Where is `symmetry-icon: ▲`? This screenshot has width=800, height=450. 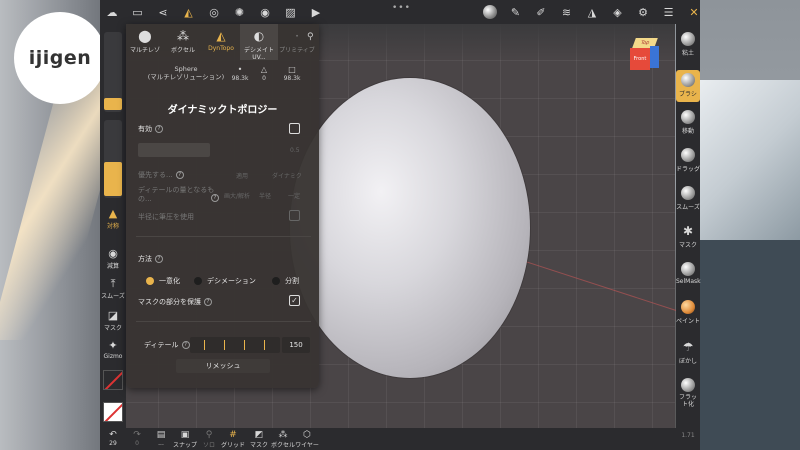
symmetry-icon: ▲ is located at coordinates (113, 213).